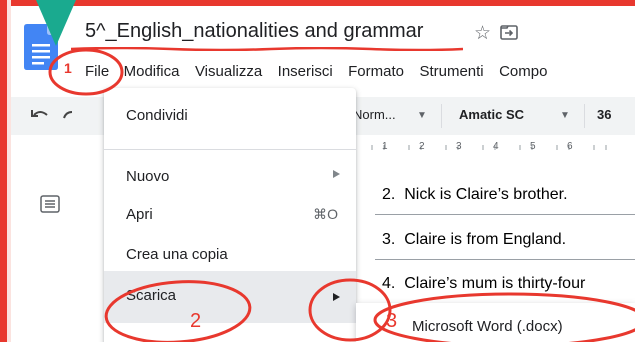  What do you see at coordinates (267, 49) in the screenshot?
I see `title-underline-scribble` at bounding box center [267, 49].